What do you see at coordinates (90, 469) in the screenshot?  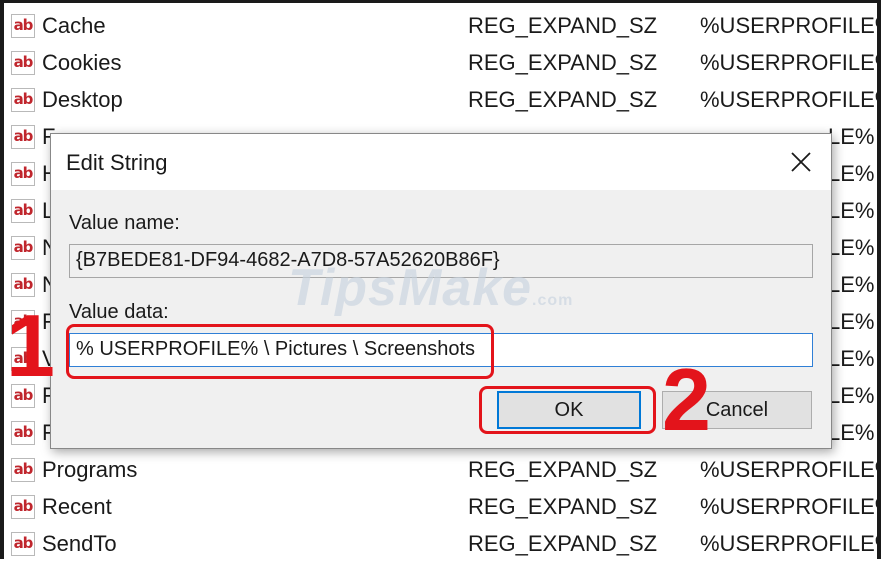 I see `value-name: Programs` at bounding box center [90, 469].